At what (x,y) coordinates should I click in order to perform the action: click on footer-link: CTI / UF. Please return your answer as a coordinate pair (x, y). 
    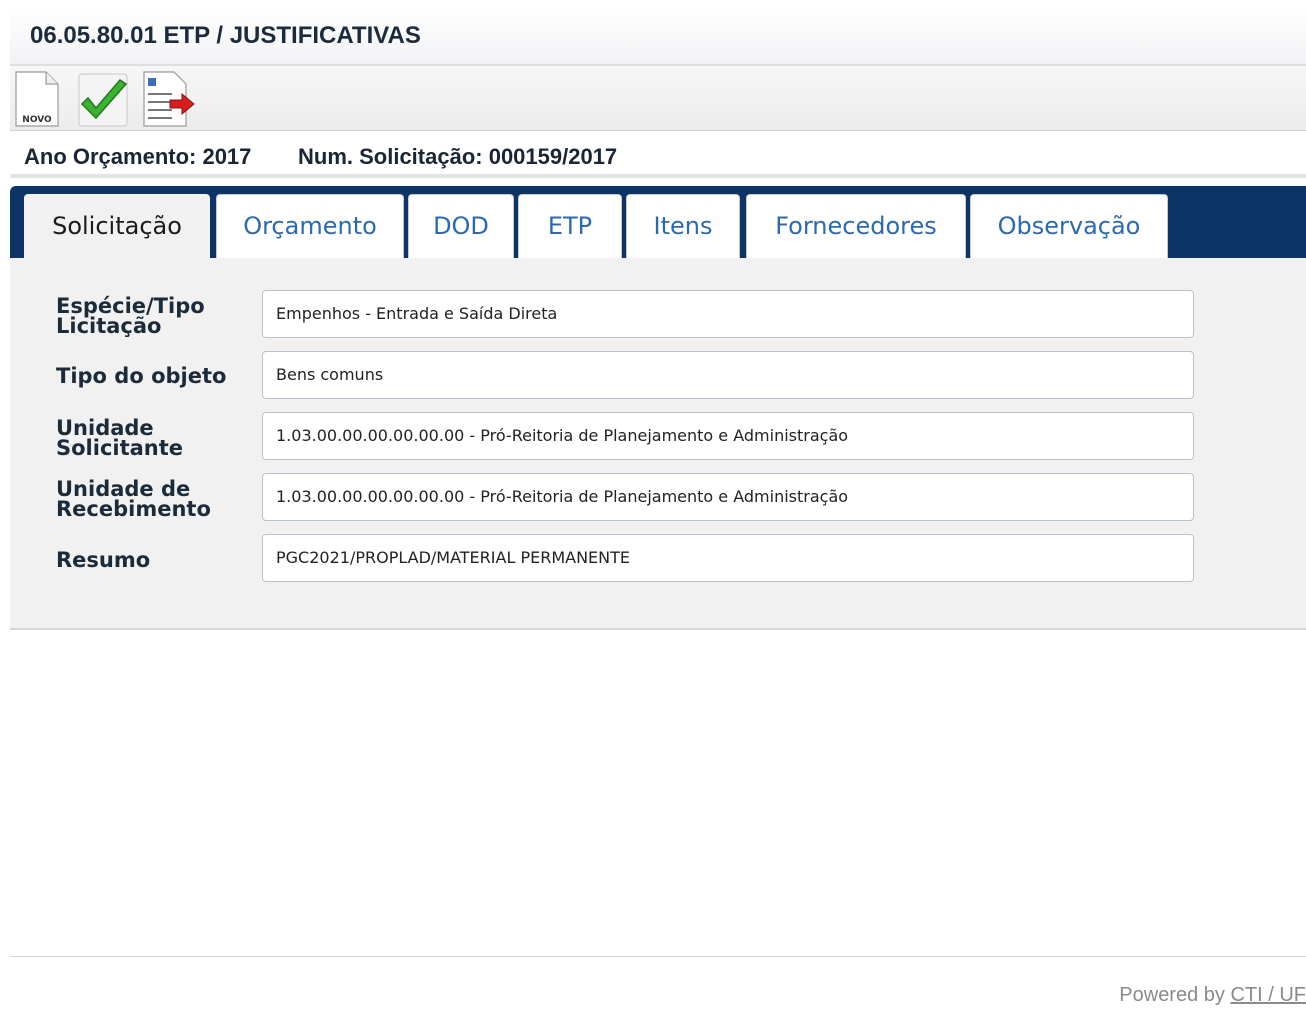
    Looking at the image, I should click on (1268, 995).